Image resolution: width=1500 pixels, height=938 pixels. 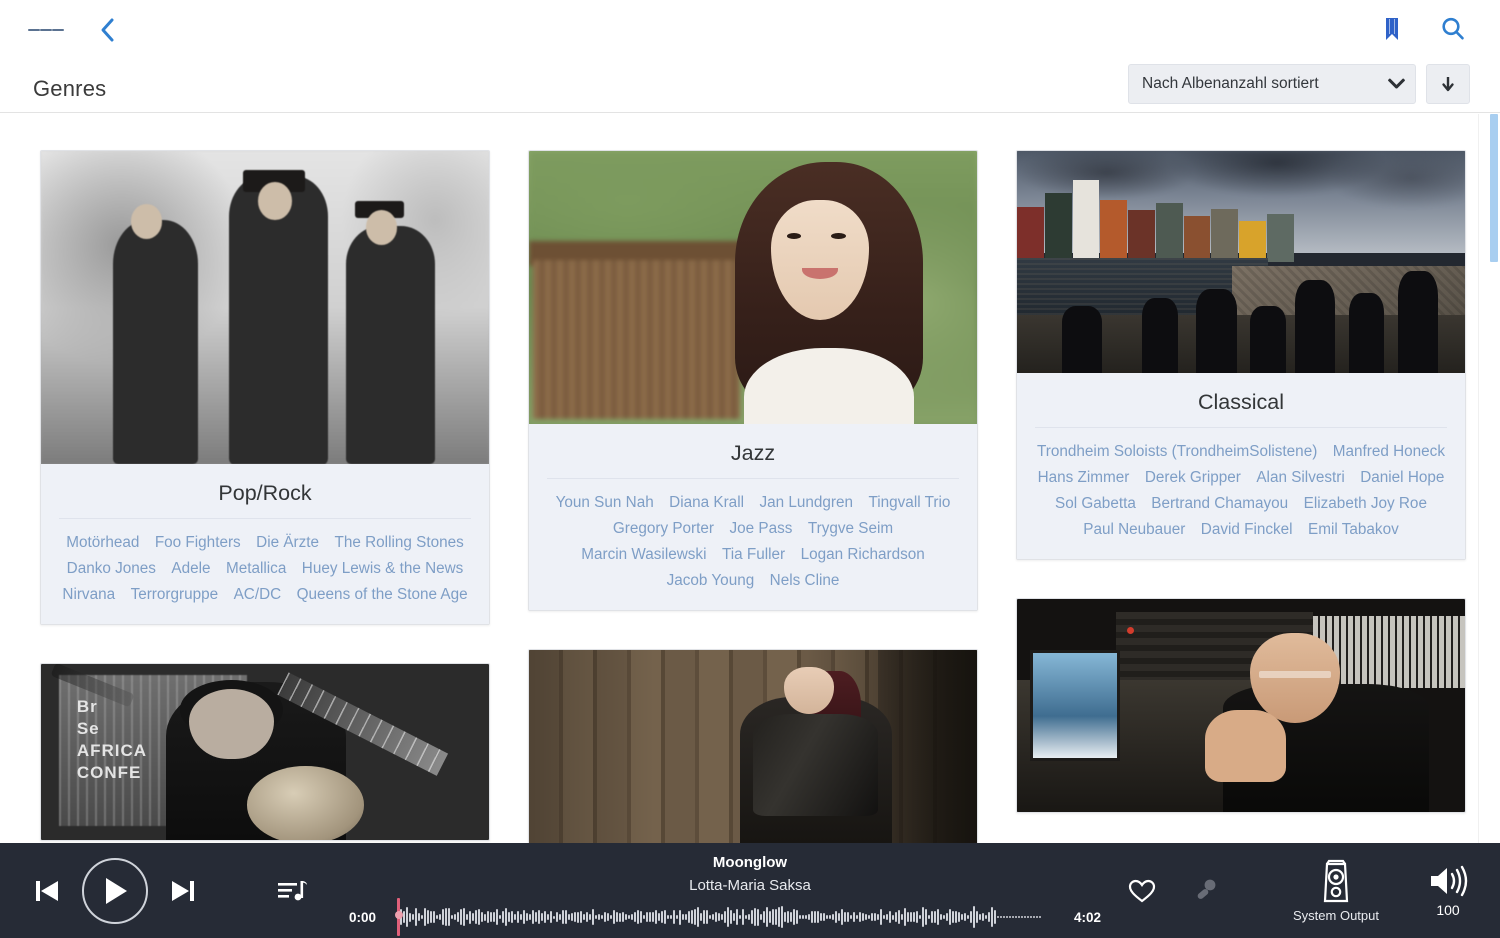 I want to click on bookmark-icon, so click(x=1392, y=29).